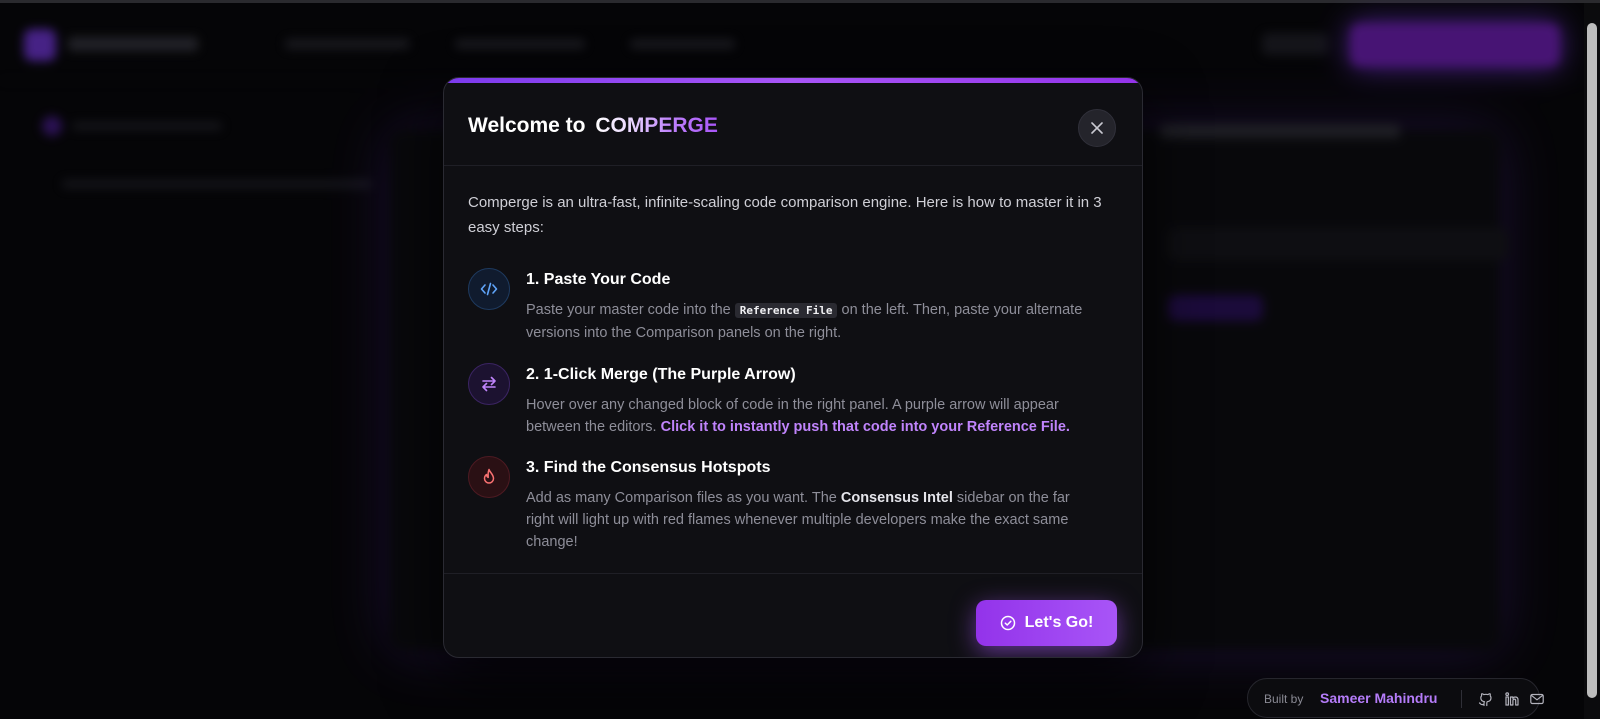 The image size is (1600, 719). I want to click on step-1-title: 1. Paste Your Code, so click(598, 279).